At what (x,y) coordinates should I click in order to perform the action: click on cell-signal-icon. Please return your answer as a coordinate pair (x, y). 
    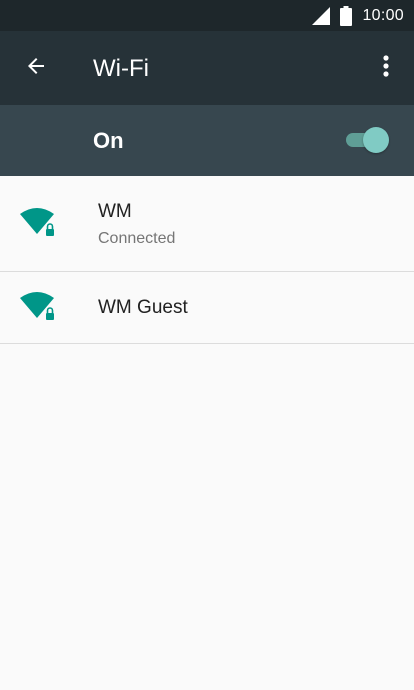
    Looking at the image, I should click on (321, 15).